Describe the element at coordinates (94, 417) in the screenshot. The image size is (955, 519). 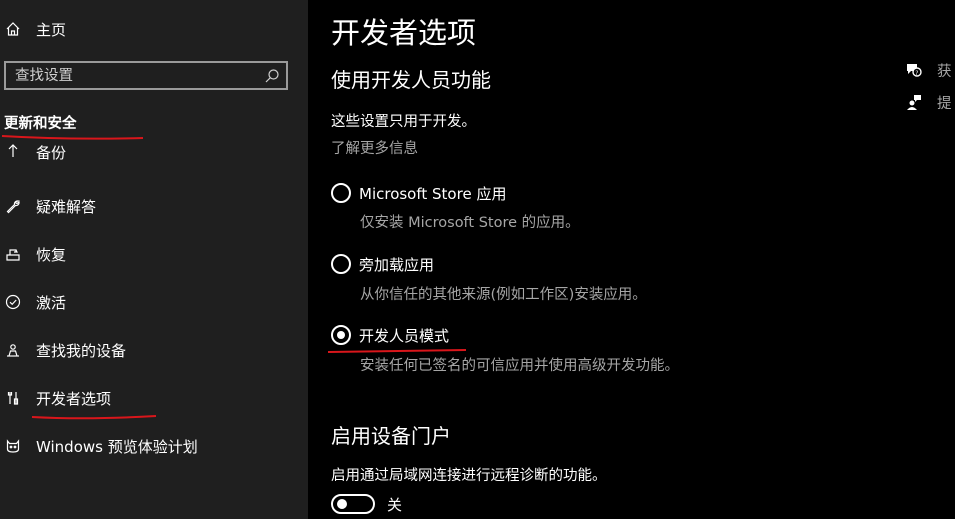
I see `annotation-underline-developer` at that location.